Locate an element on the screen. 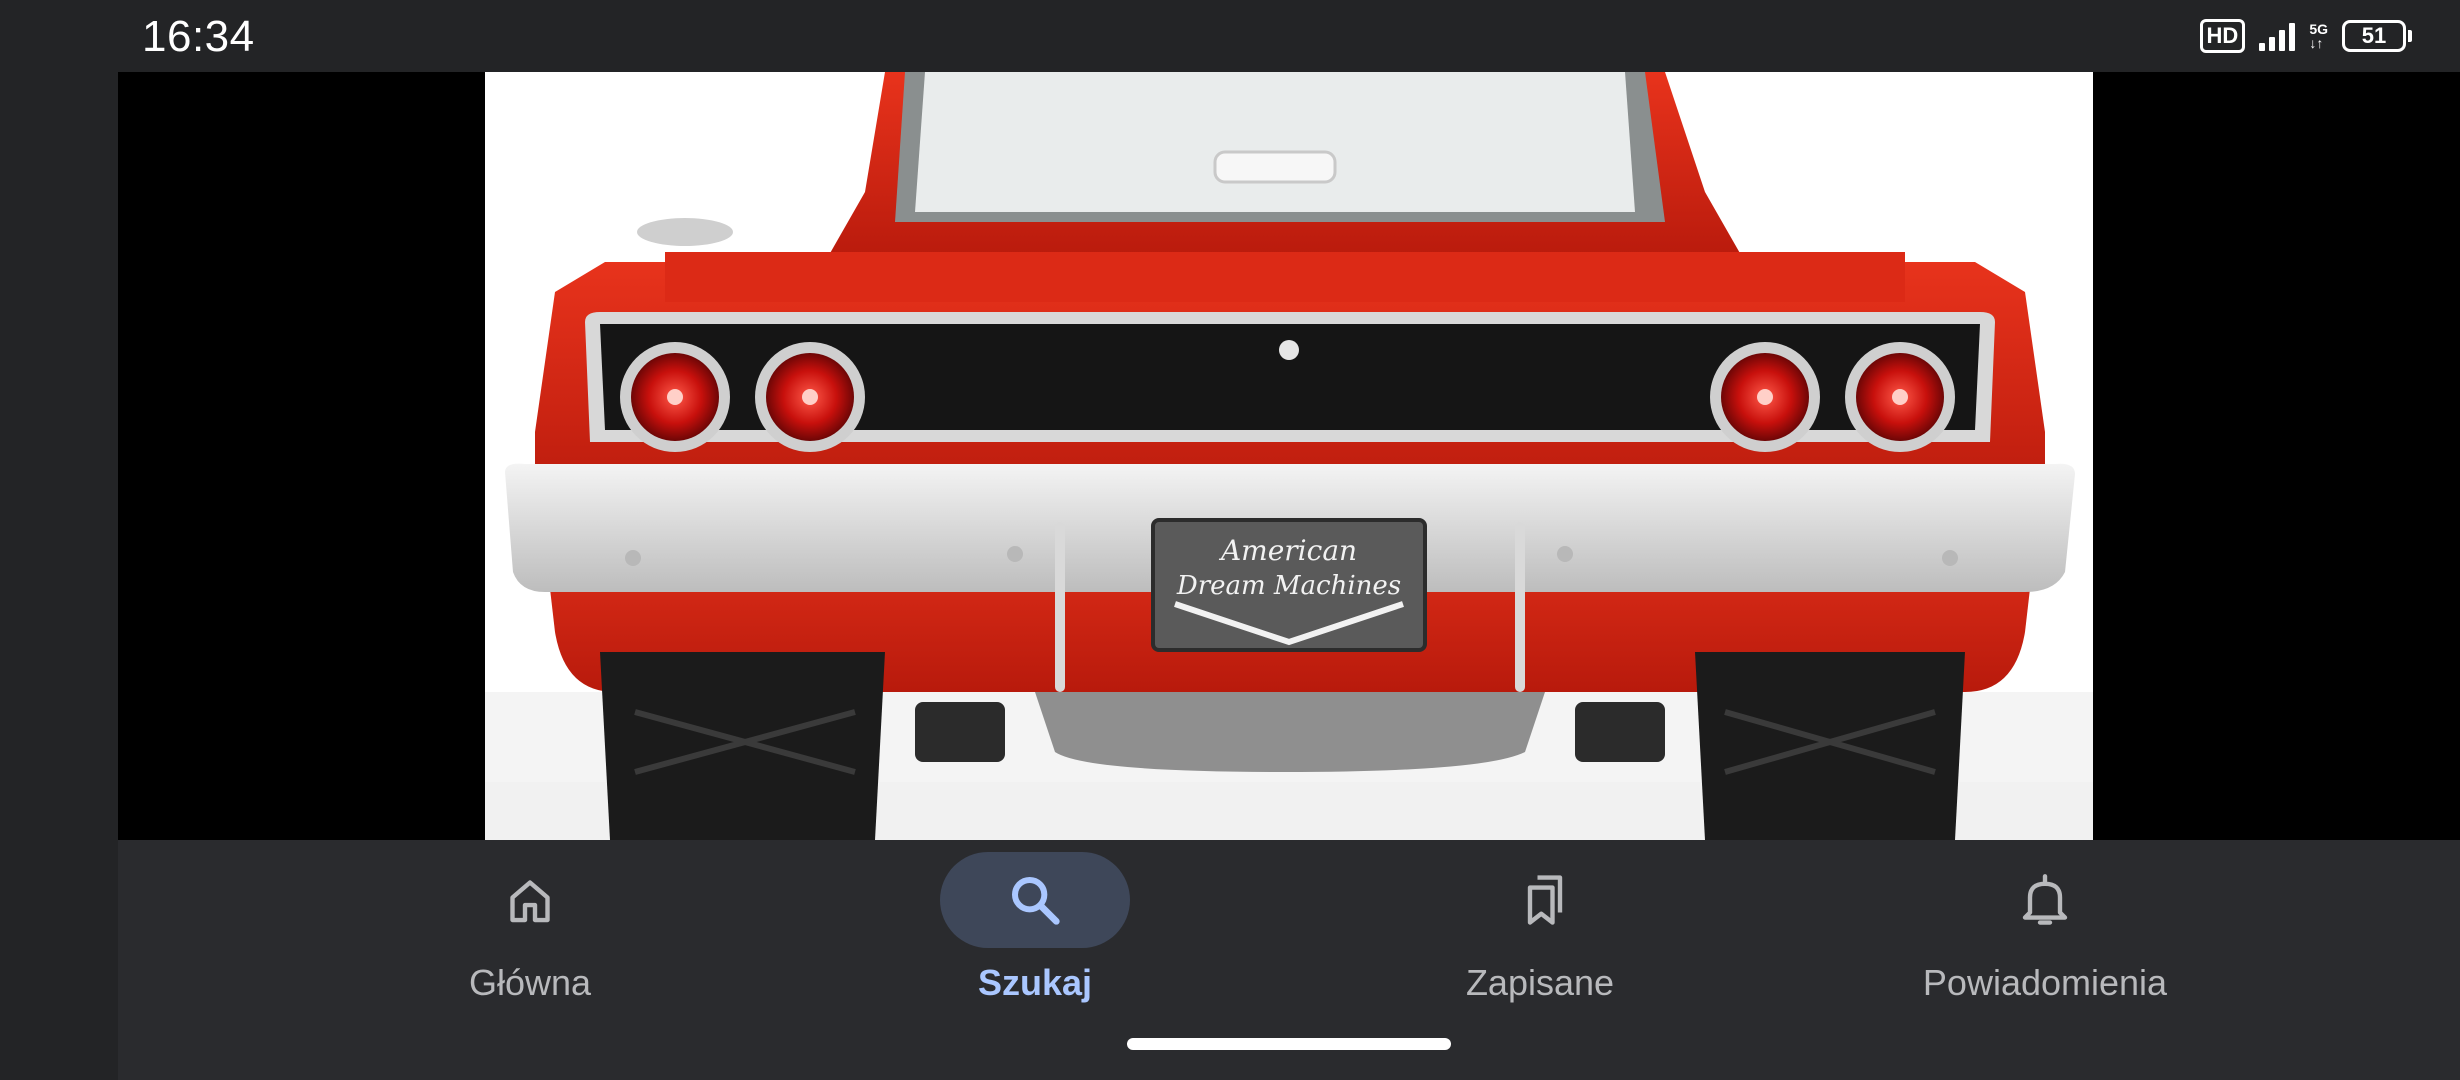  left-gutter is located at coordinates (59, 540).